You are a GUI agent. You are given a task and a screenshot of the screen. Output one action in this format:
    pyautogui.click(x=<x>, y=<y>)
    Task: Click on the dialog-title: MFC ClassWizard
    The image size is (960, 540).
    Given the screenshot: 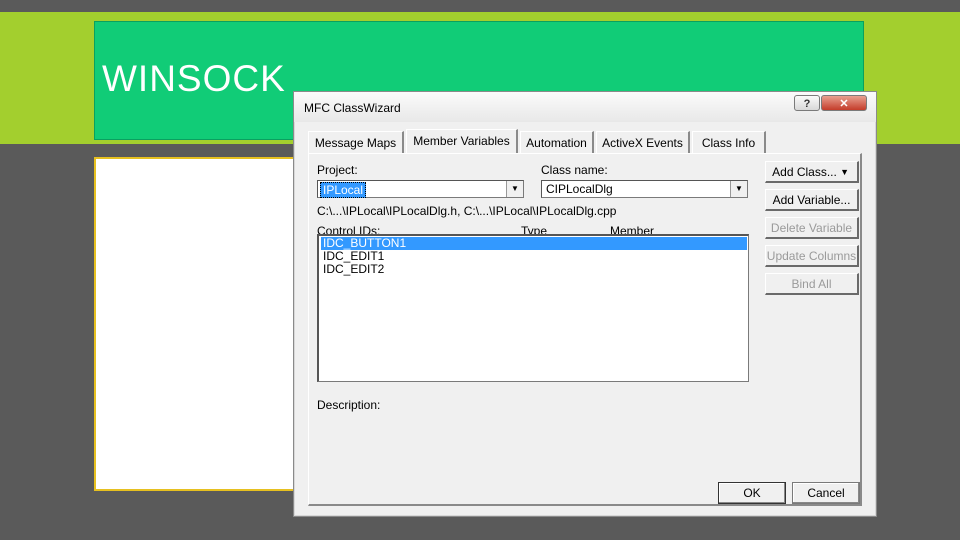 What is the action you would take?
    pyautogui.click(x=352, y=108)
    